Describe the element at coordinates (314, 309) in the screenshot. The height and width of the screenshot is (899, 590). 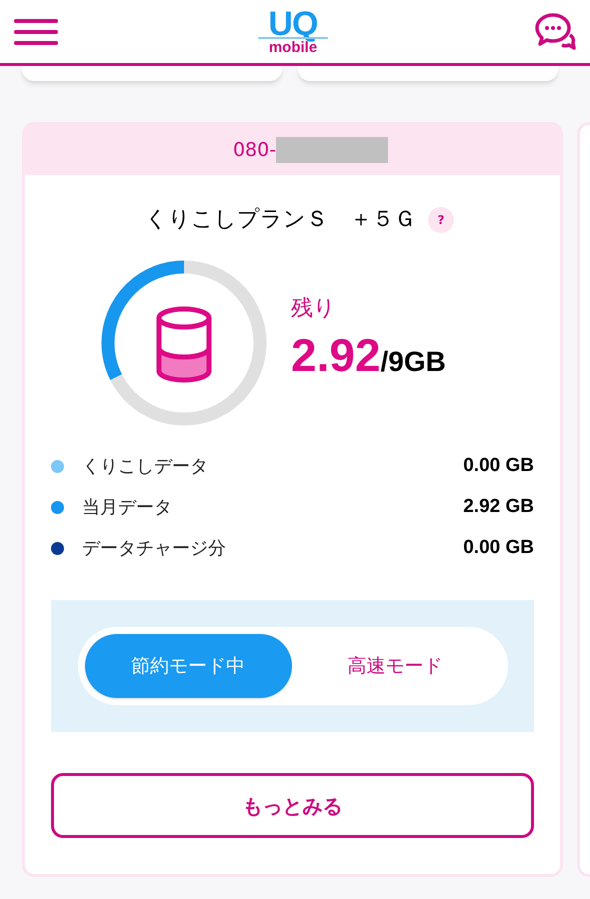
I see `remaining-label: 残り` at that location.